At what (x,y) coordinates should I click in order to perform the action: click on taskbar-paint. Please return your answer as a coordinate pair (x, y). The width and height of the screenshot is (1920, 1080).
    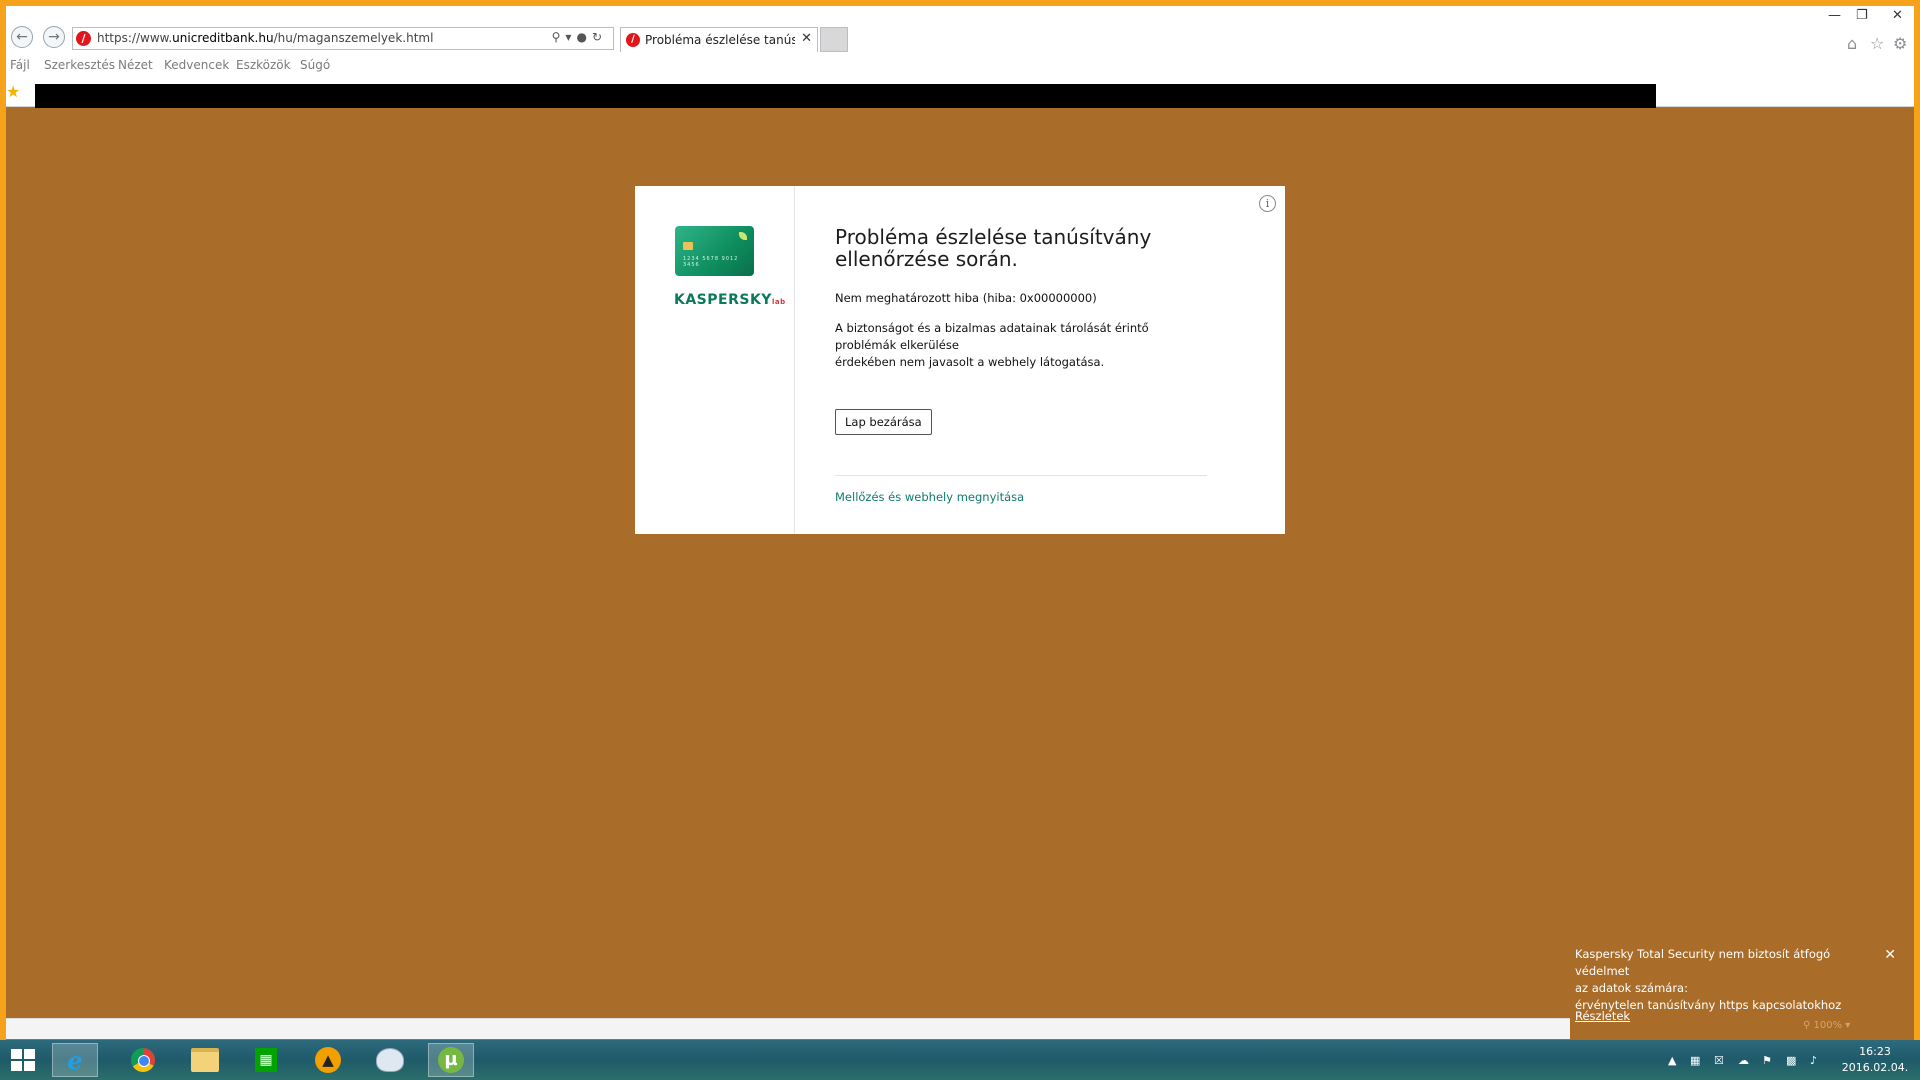
    Looking at the image, I should click on (390, 1060).